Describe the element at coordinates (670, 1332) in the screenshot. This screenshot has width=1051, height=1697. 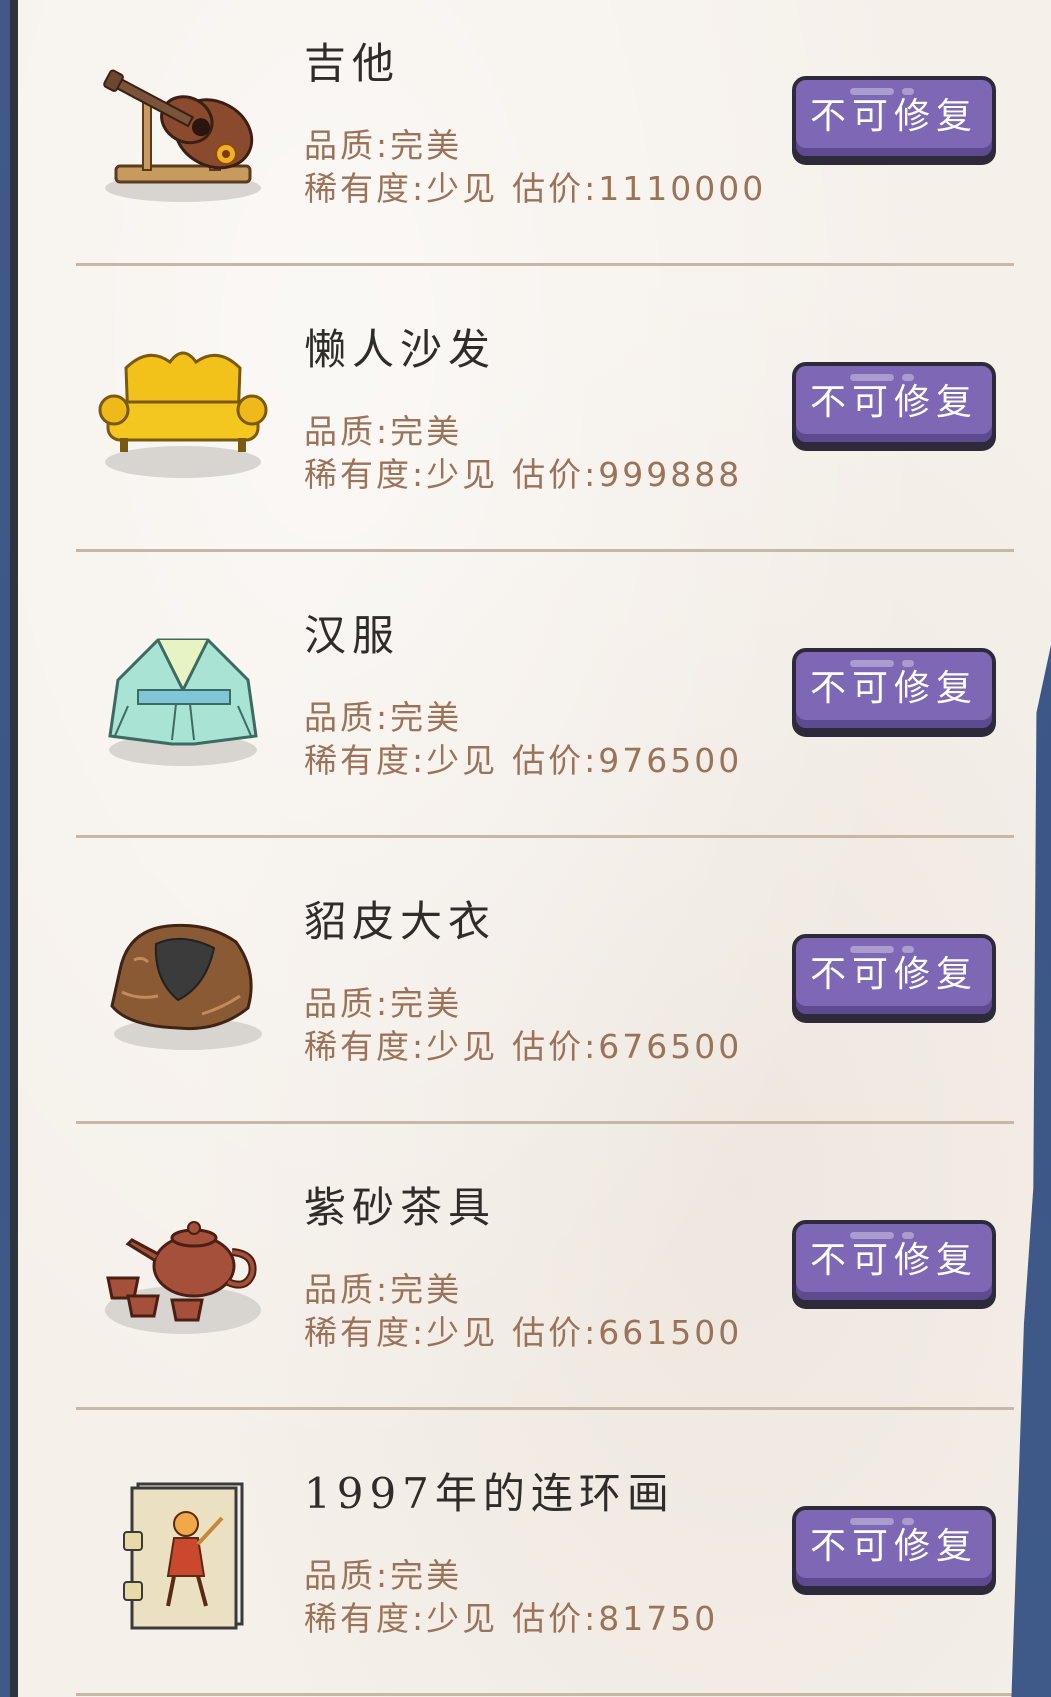
I see `price-value: 661500` at that location.